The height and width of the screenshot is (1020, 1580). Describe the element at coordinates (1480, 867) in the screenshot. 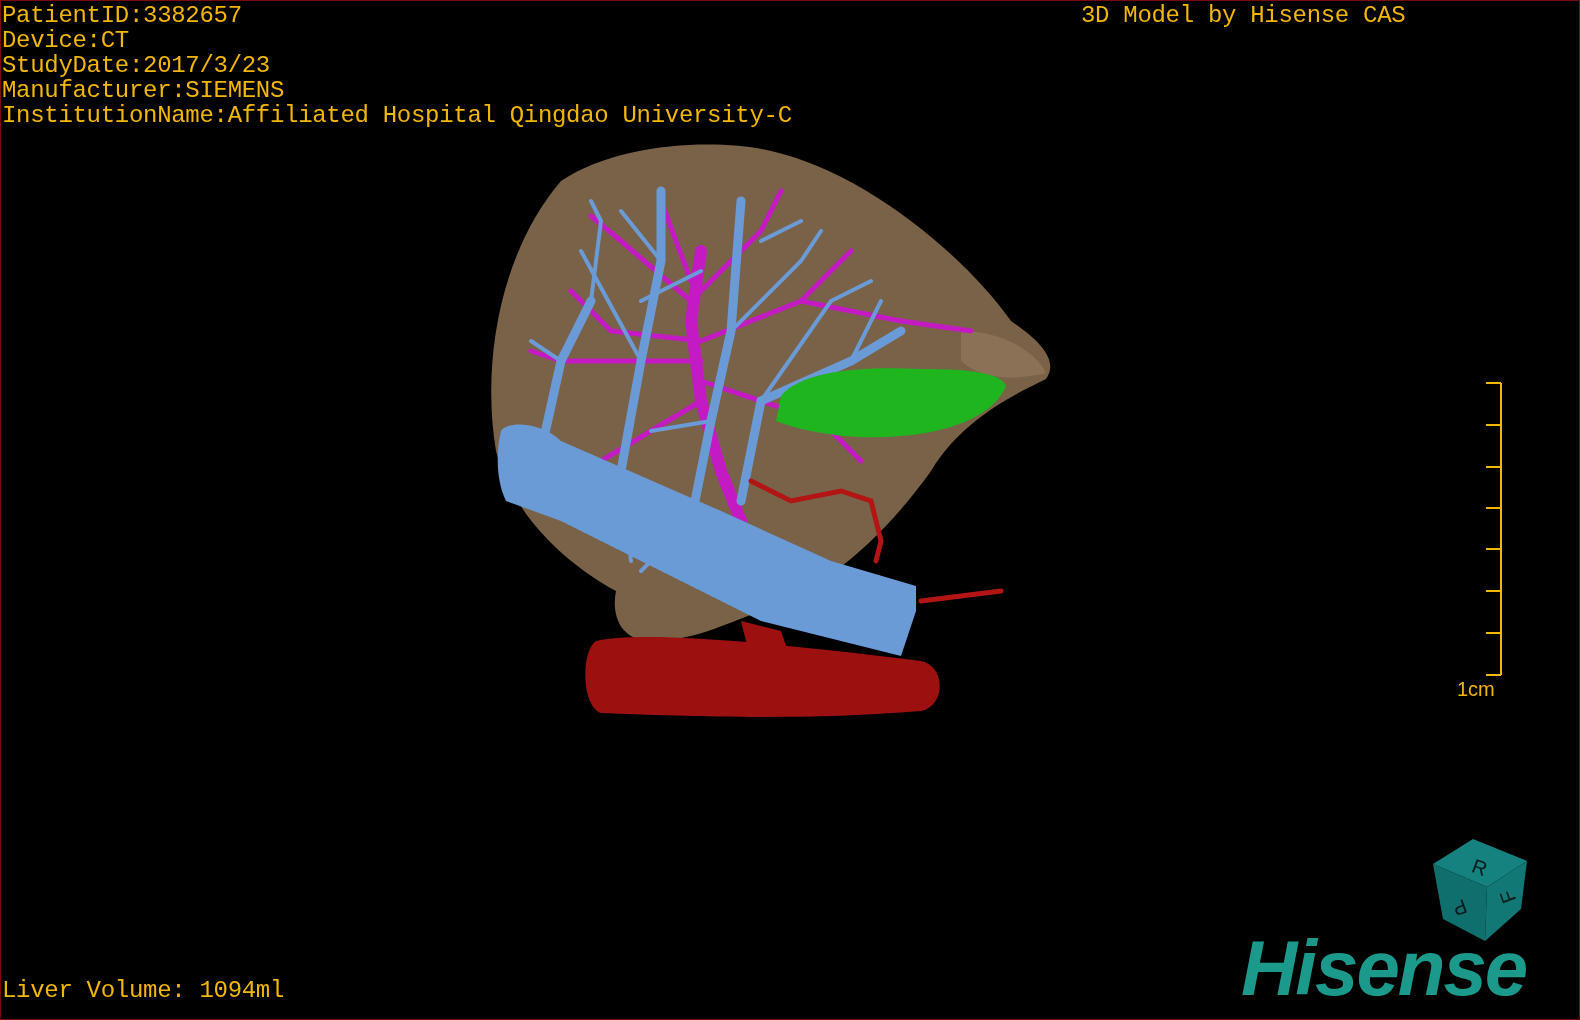

I see `cube-face-label: R` at that location.